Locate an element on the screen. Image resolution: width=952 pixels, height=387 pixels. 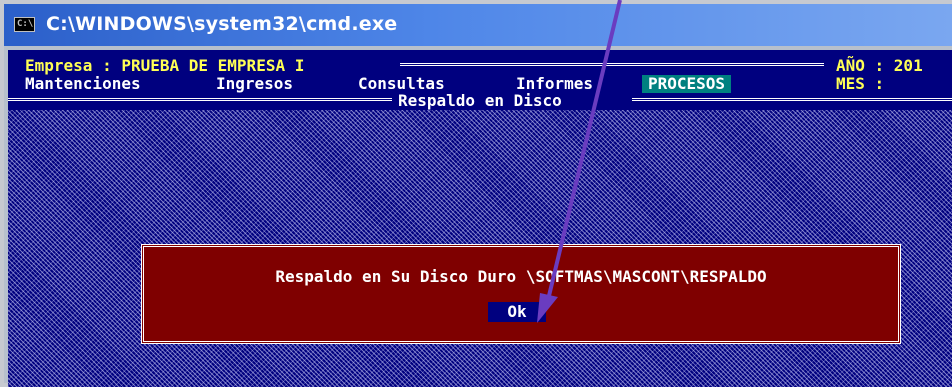
month-label: MES : is located at coordinates (860, 83).